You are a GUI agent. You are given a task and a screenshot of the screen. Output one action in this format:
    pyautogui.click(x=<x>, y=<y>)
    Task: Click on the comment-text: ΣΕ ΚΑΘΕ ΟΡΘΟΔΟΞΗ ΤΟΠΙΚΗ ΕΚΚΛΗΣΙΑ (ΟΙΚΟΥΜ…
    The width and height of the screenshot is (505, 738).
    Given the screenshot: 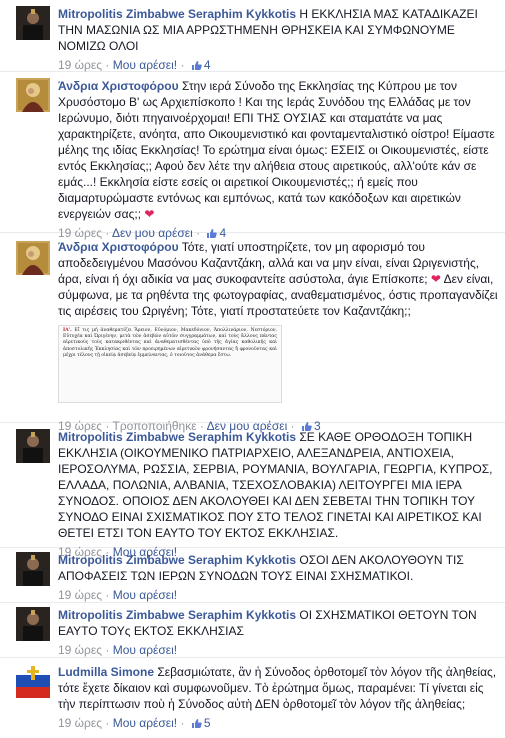 What is the action you would take?
    pyautogui.click(x=275, y=485)
    